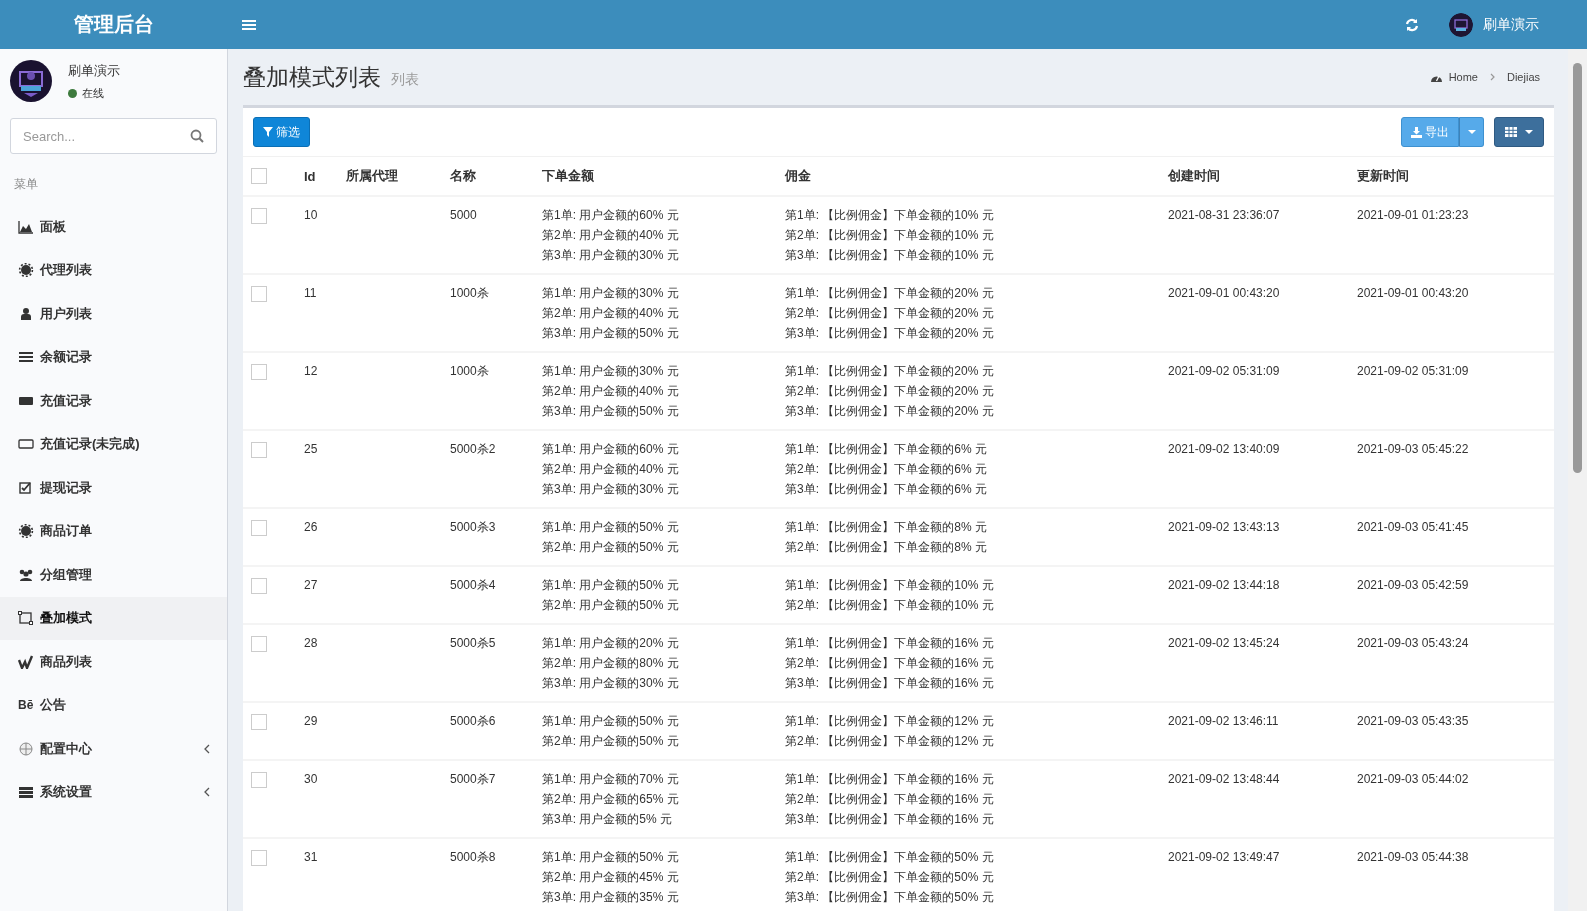 Image resolution: width=1587 pixels, height=911 pixels. I want to click on table-cell-text: 第3单: 【比例佣金】下单金额的50% 元, so click(889, 897).